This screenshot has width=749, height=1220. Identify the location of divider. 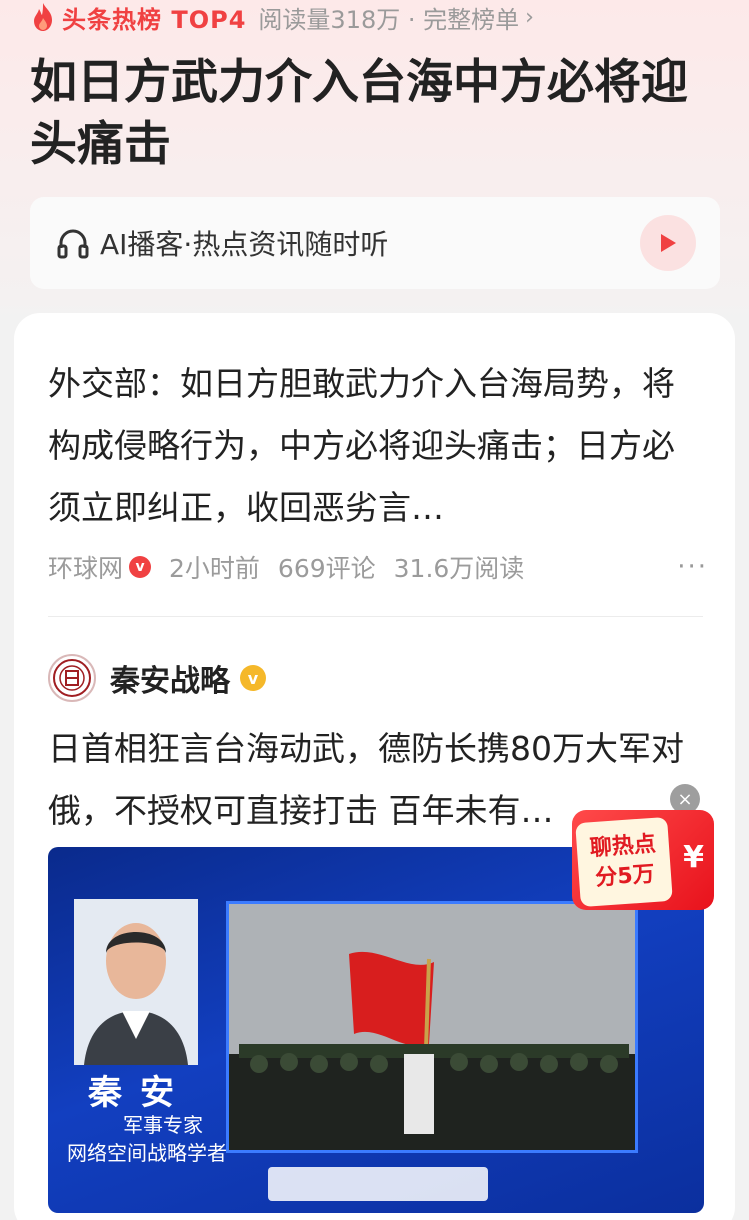
(375, 616).